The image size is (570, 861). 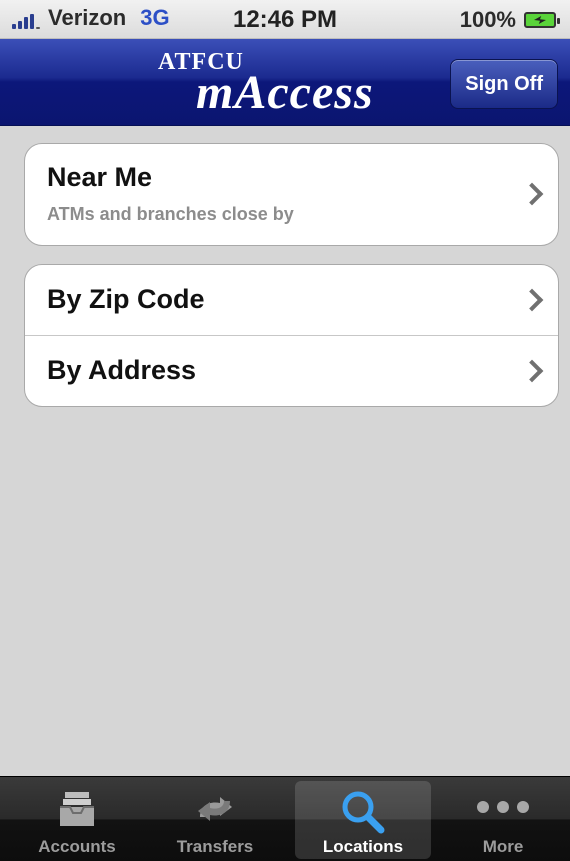 What do you see at coordinates (503, 846) in the screenshot?
I see `tab-more-label: More` at bounding box center [503, 846].